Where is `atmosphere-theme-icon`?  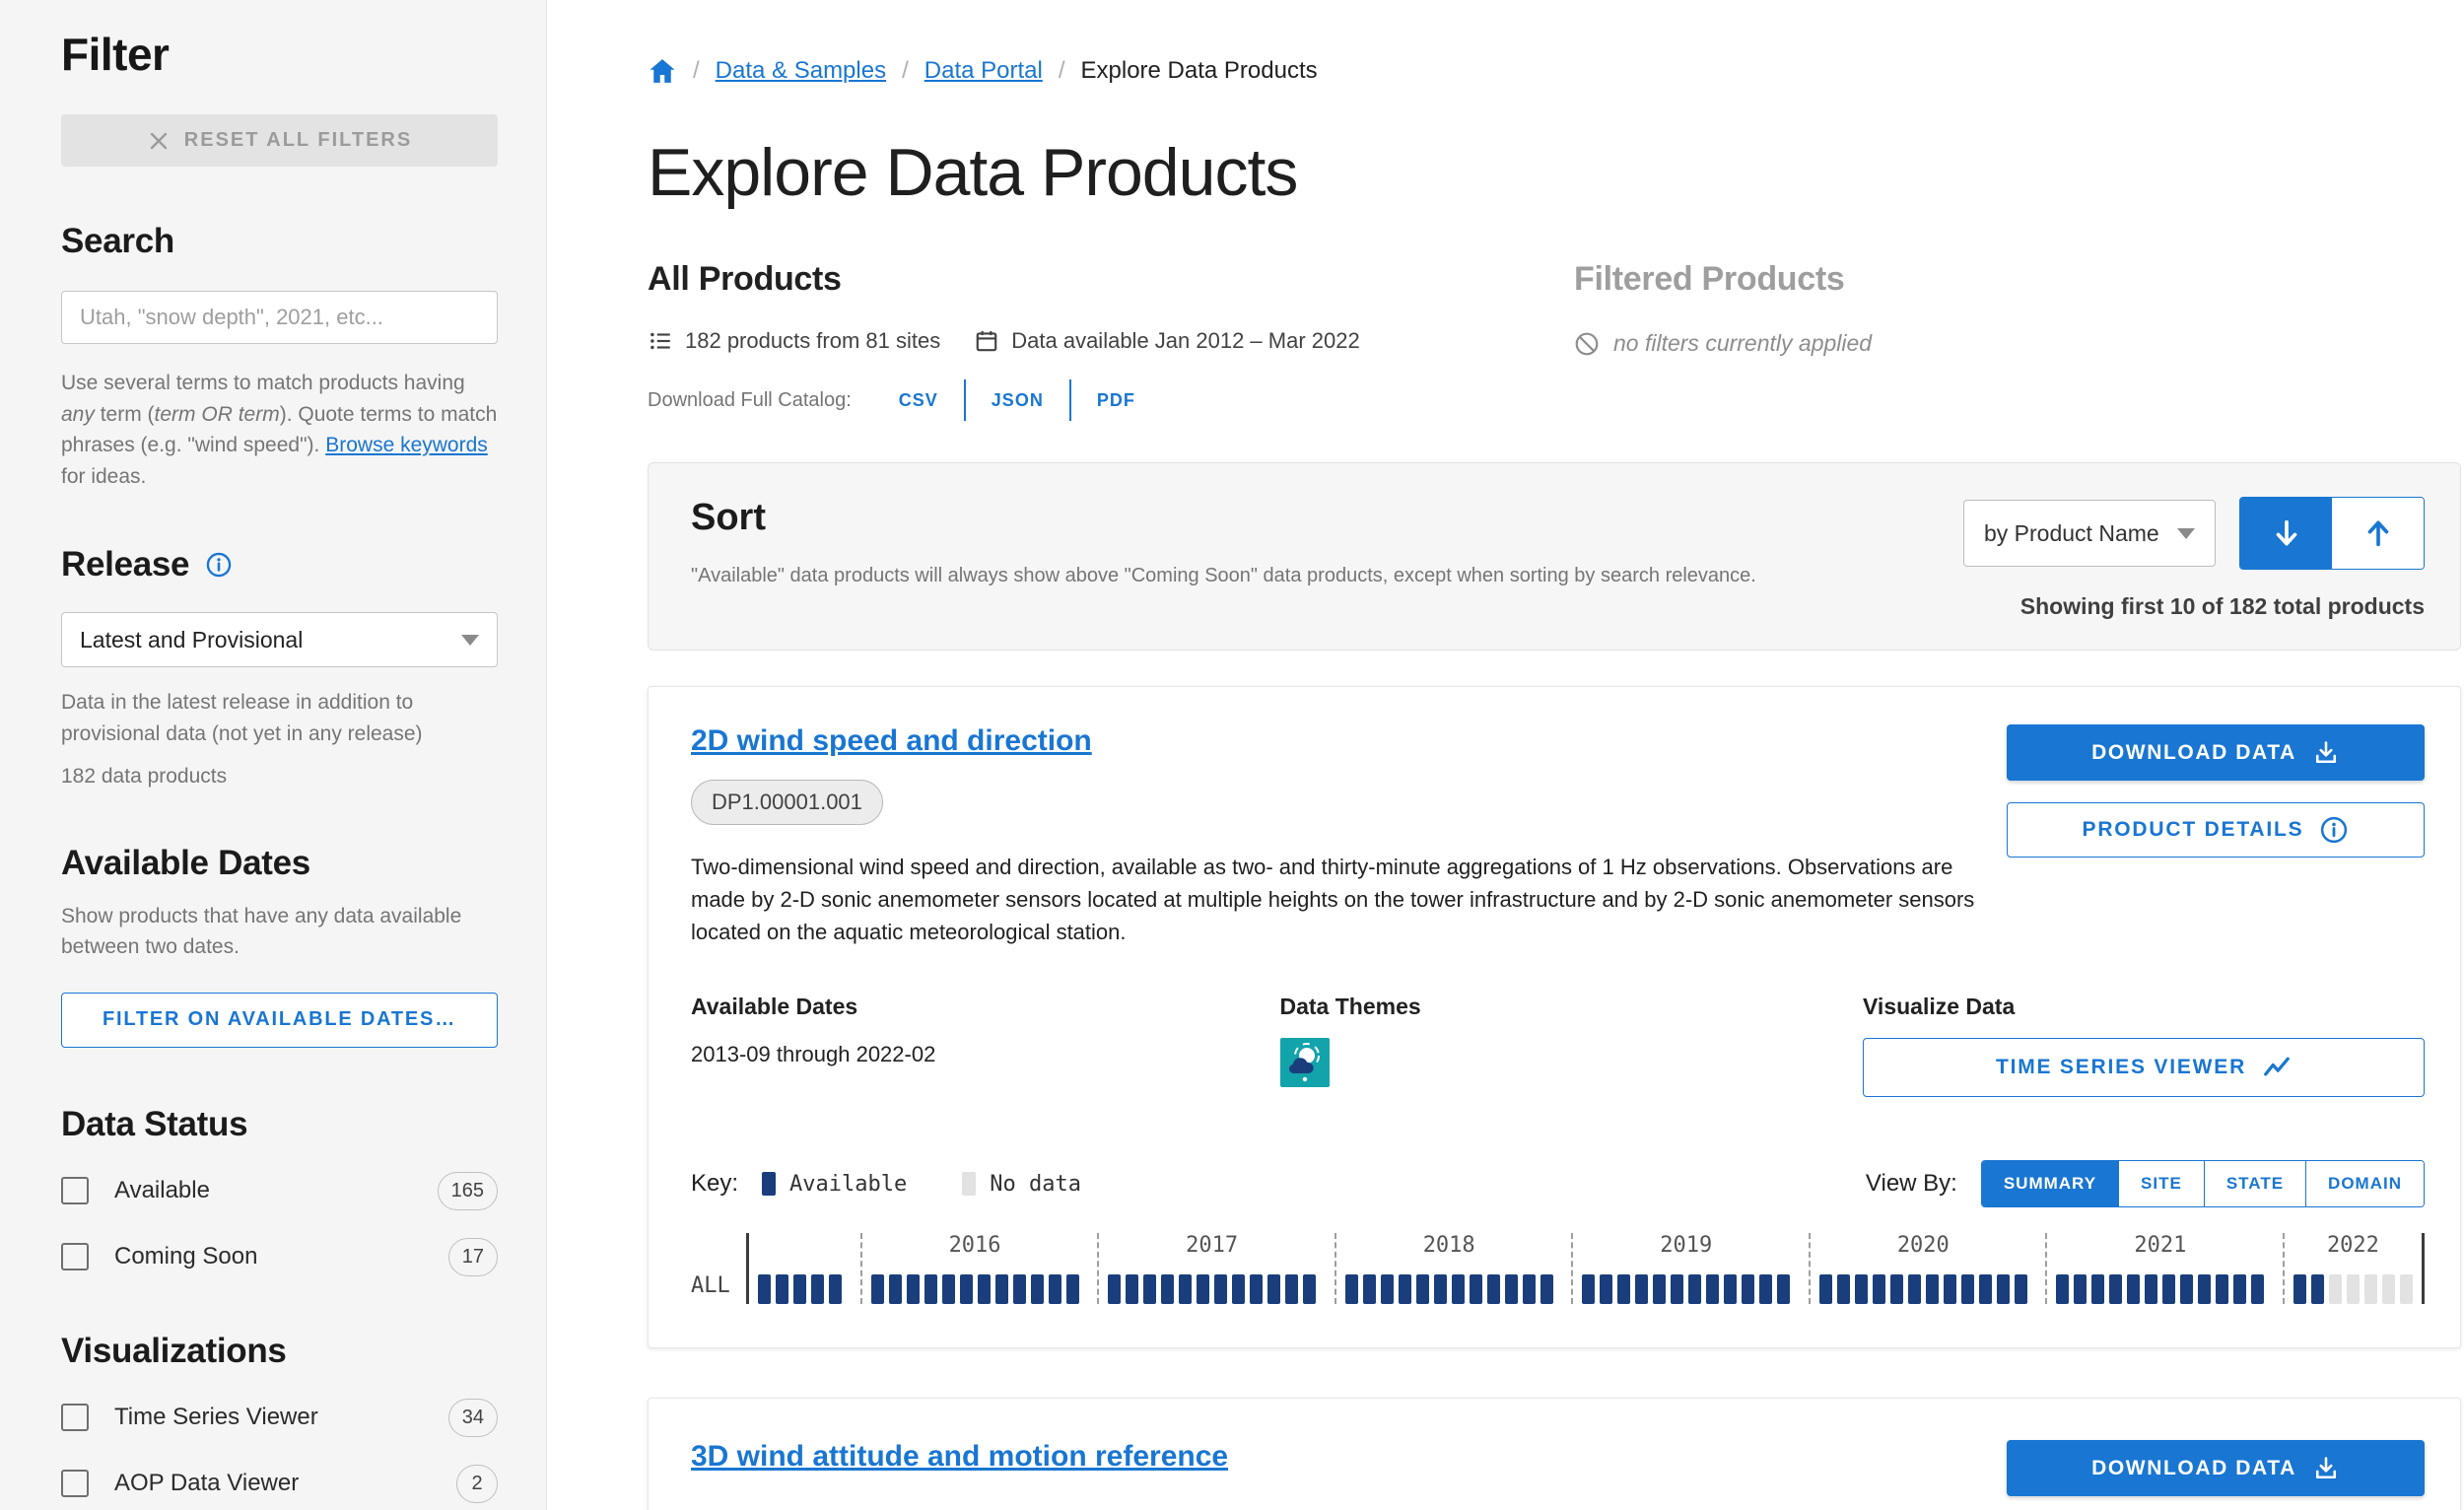
atmosphere-theme-icon is located at coordinates (1304, 1062).